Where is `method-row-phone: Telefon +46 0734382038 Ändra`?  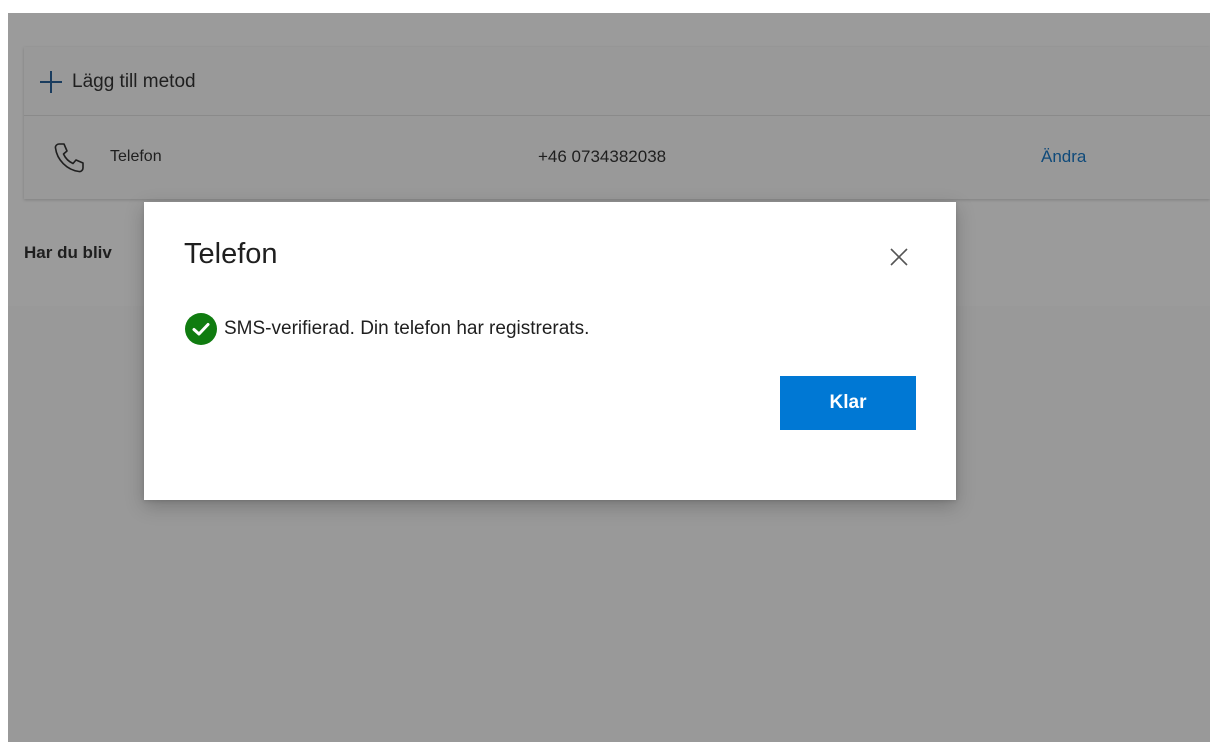
method-row-phone: Telefon +46 0734382038 Ändra is located at coordinates (617, 157).